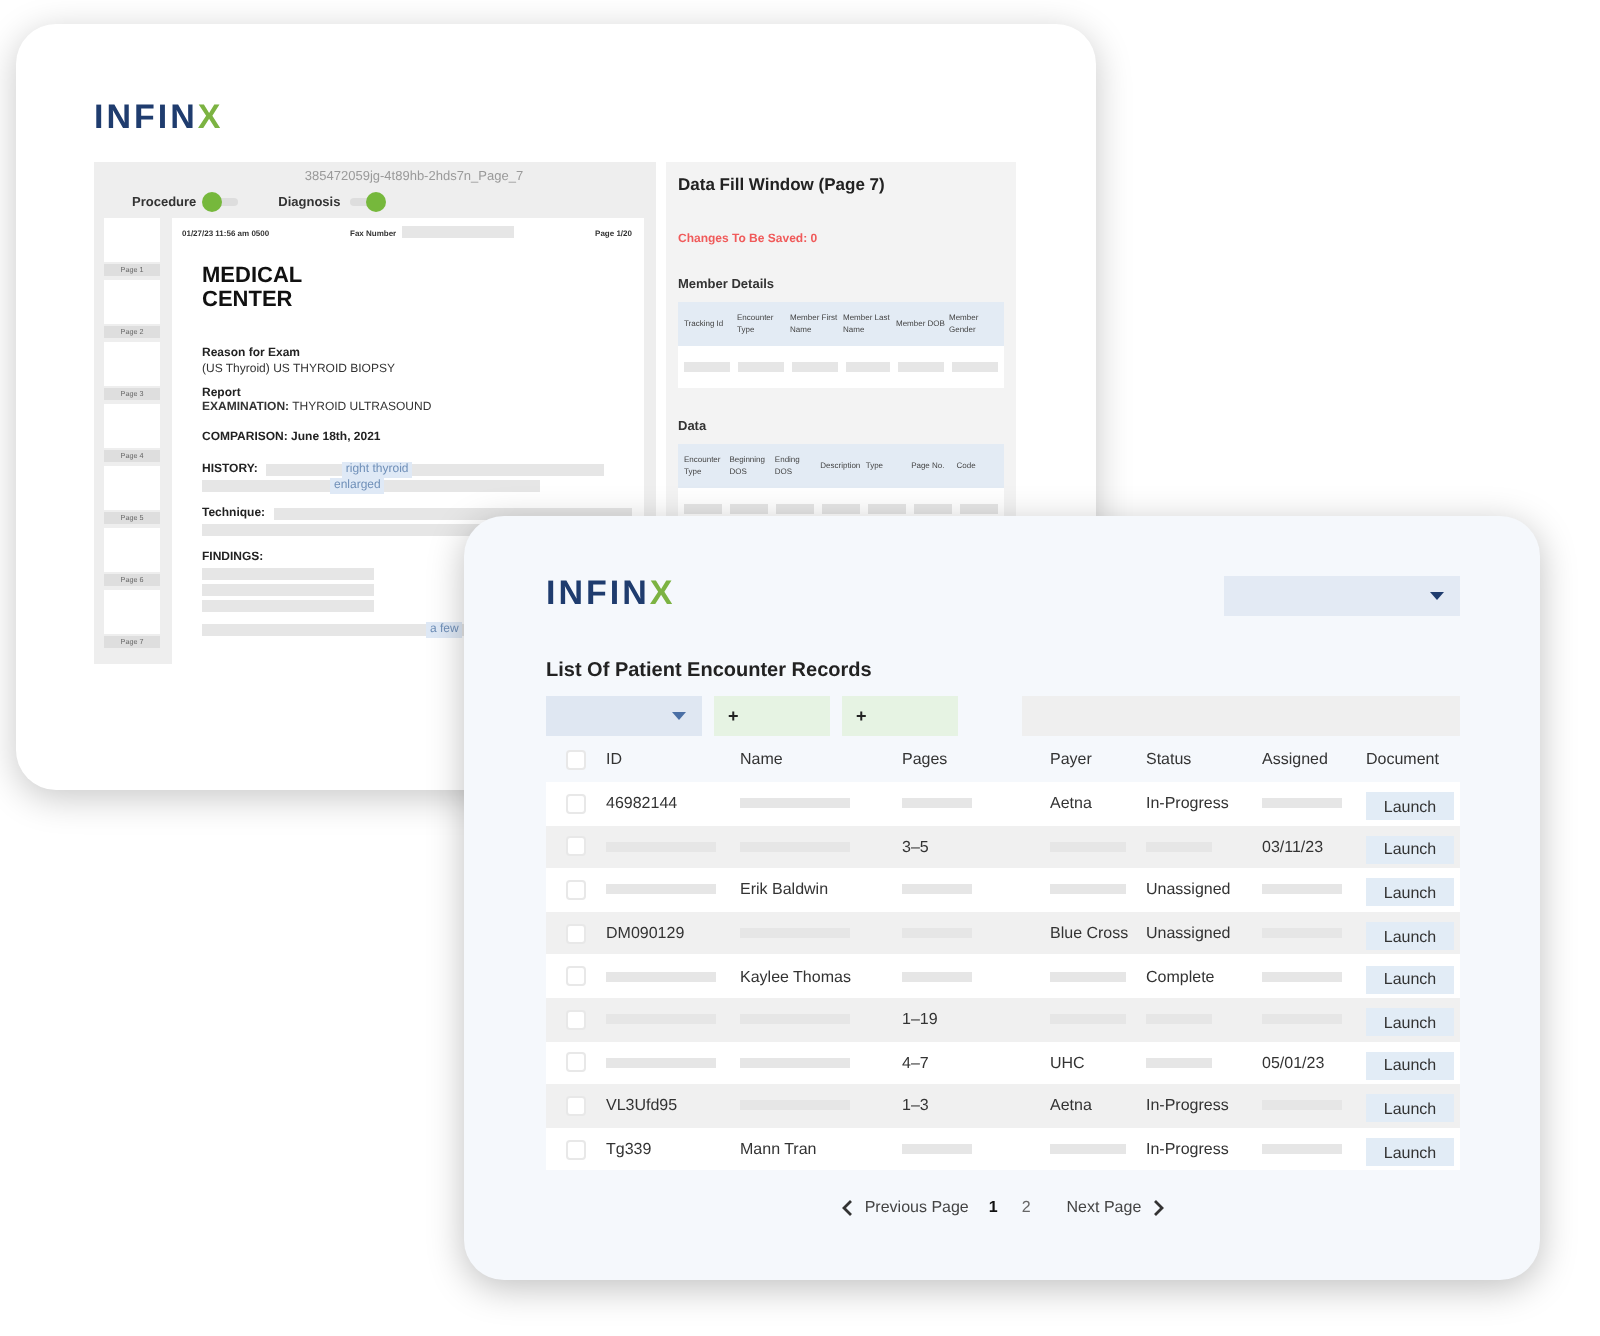 This screenshot has height=1336, width=1600. Describe the element at coordinates (993, 1207) in the screenshot. I see `page-number: 1` at that location.